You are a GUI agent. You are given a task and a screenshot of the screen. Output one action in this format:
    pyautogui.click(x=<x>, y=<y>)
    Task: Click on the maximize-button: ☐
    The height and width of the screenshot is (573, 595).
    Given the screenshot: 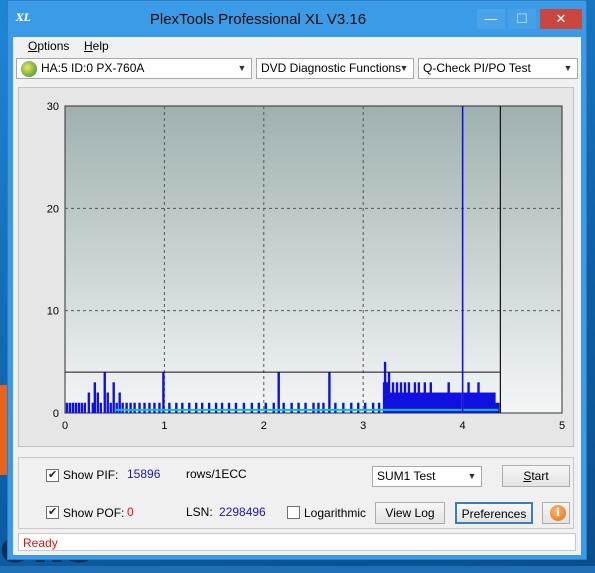 What is the action you would take?
    pyautogui.click(x=522, y=19)
    